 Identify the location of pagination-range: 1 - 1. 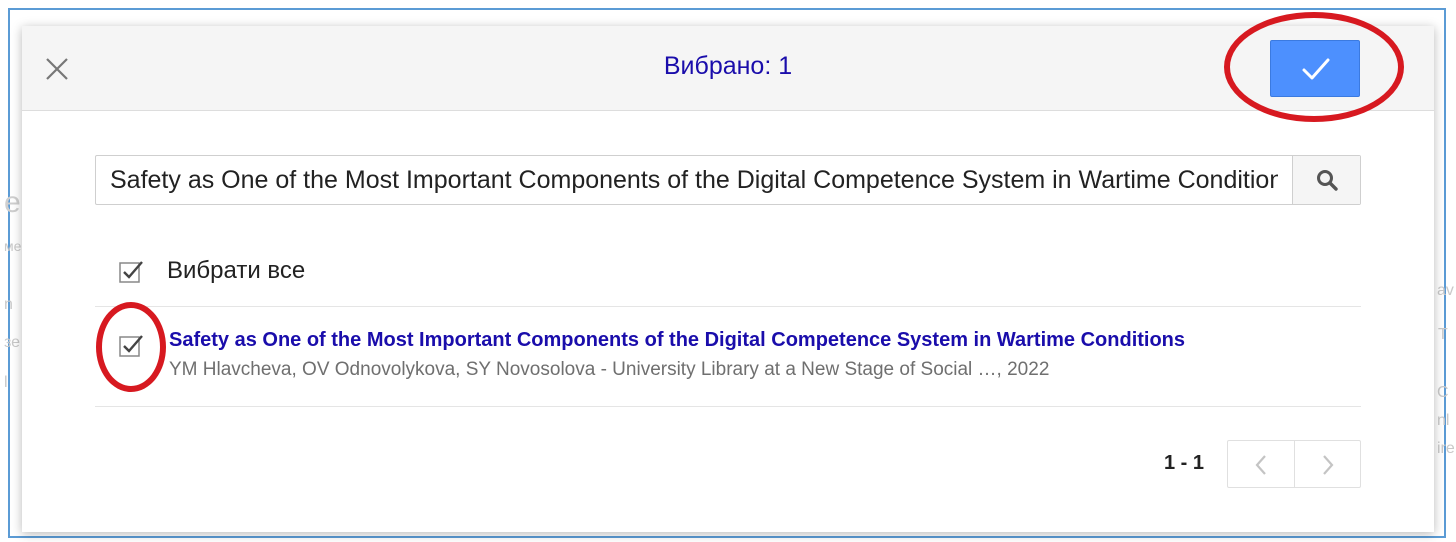
(1184, 463).